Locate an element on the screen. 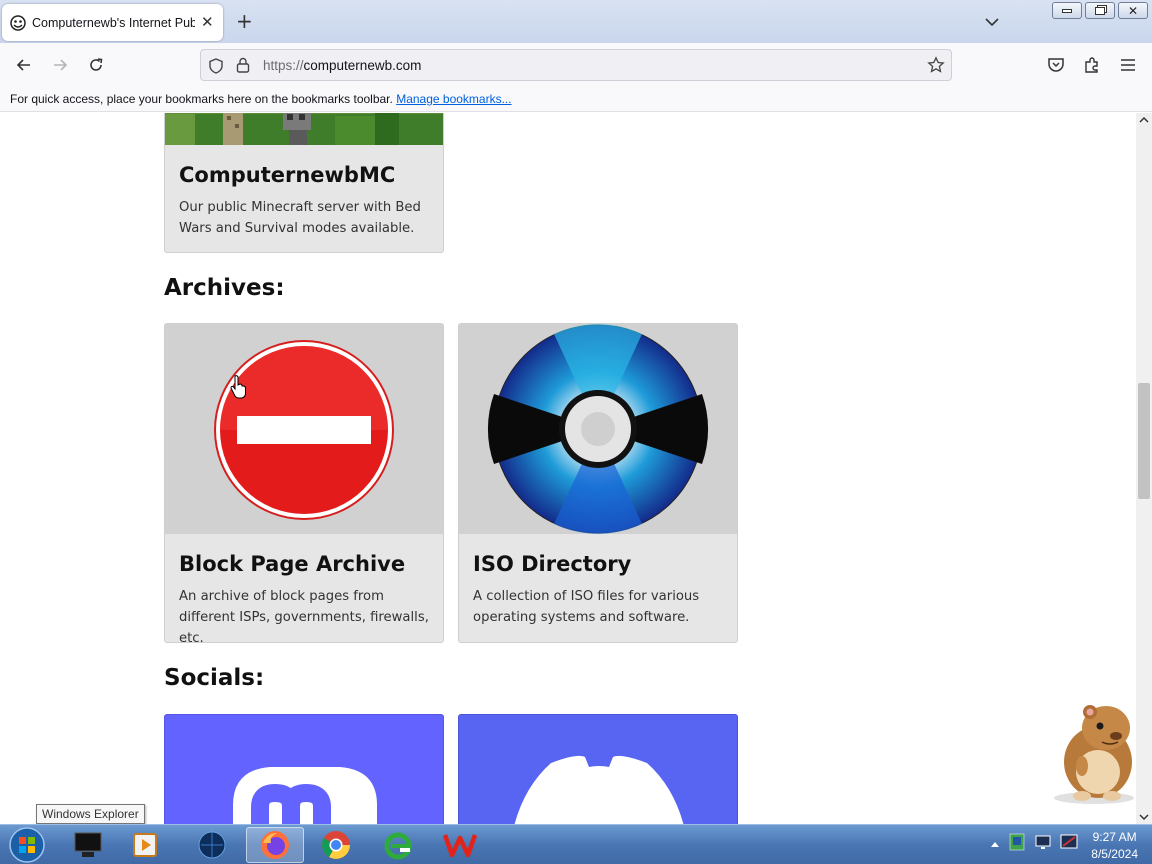 Image resolution: width=1152 pixels, height=864 pixels. taskbar-explorer is located at coordinates (88, 845).